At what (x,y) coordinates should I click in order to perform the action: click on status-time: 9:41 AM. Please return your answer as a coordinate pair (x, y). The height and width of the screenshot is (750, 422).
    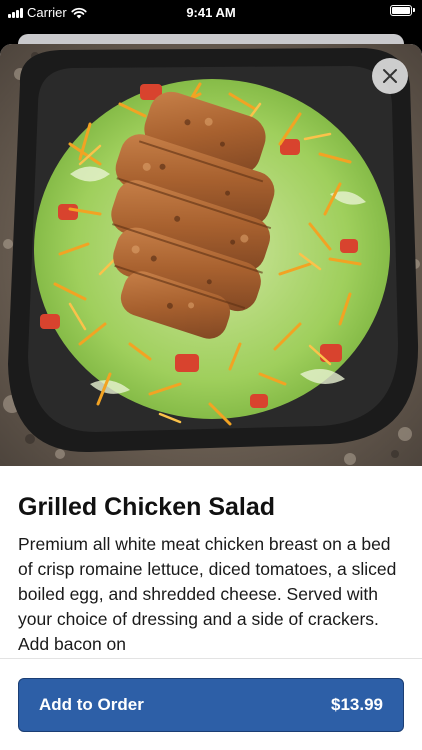
    Looking at the image, I should click on (211, 12).